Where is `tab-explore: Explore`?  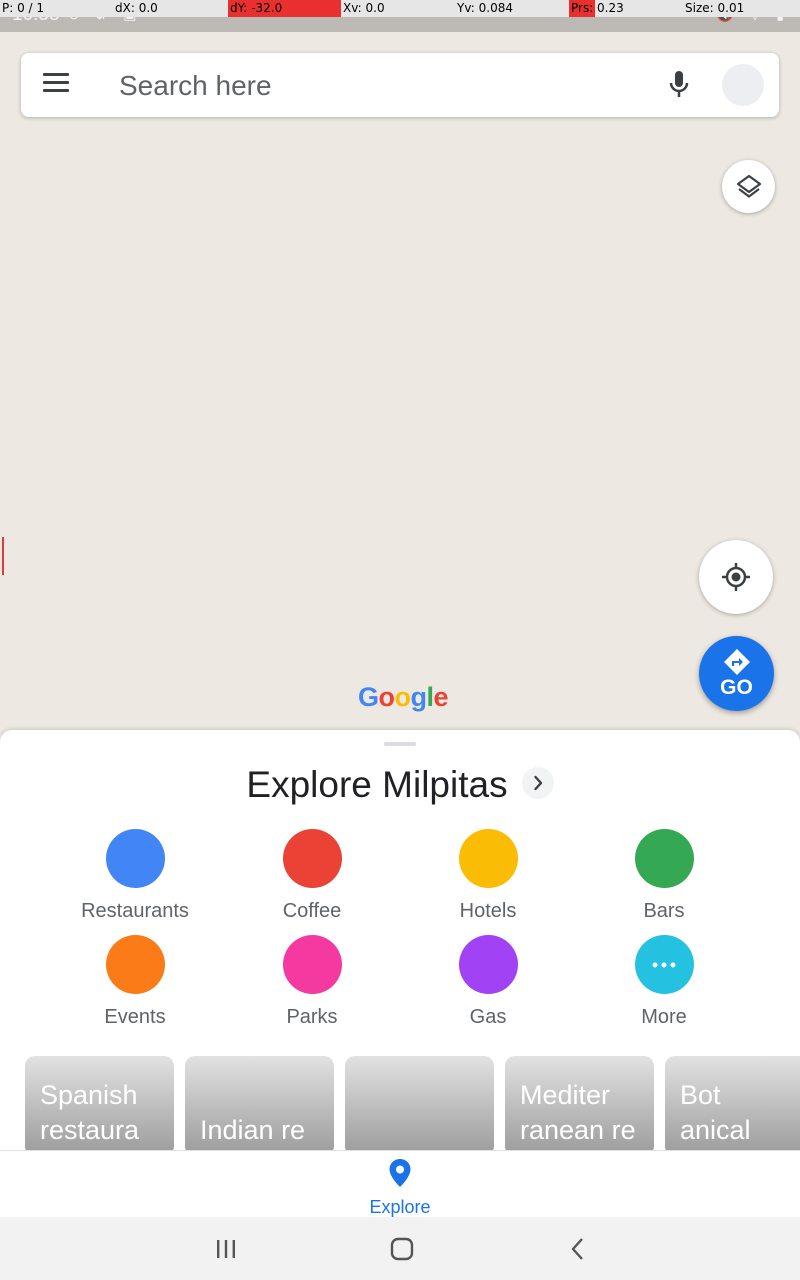
tab-explore: Explore is located at coordinates (400, 1186).